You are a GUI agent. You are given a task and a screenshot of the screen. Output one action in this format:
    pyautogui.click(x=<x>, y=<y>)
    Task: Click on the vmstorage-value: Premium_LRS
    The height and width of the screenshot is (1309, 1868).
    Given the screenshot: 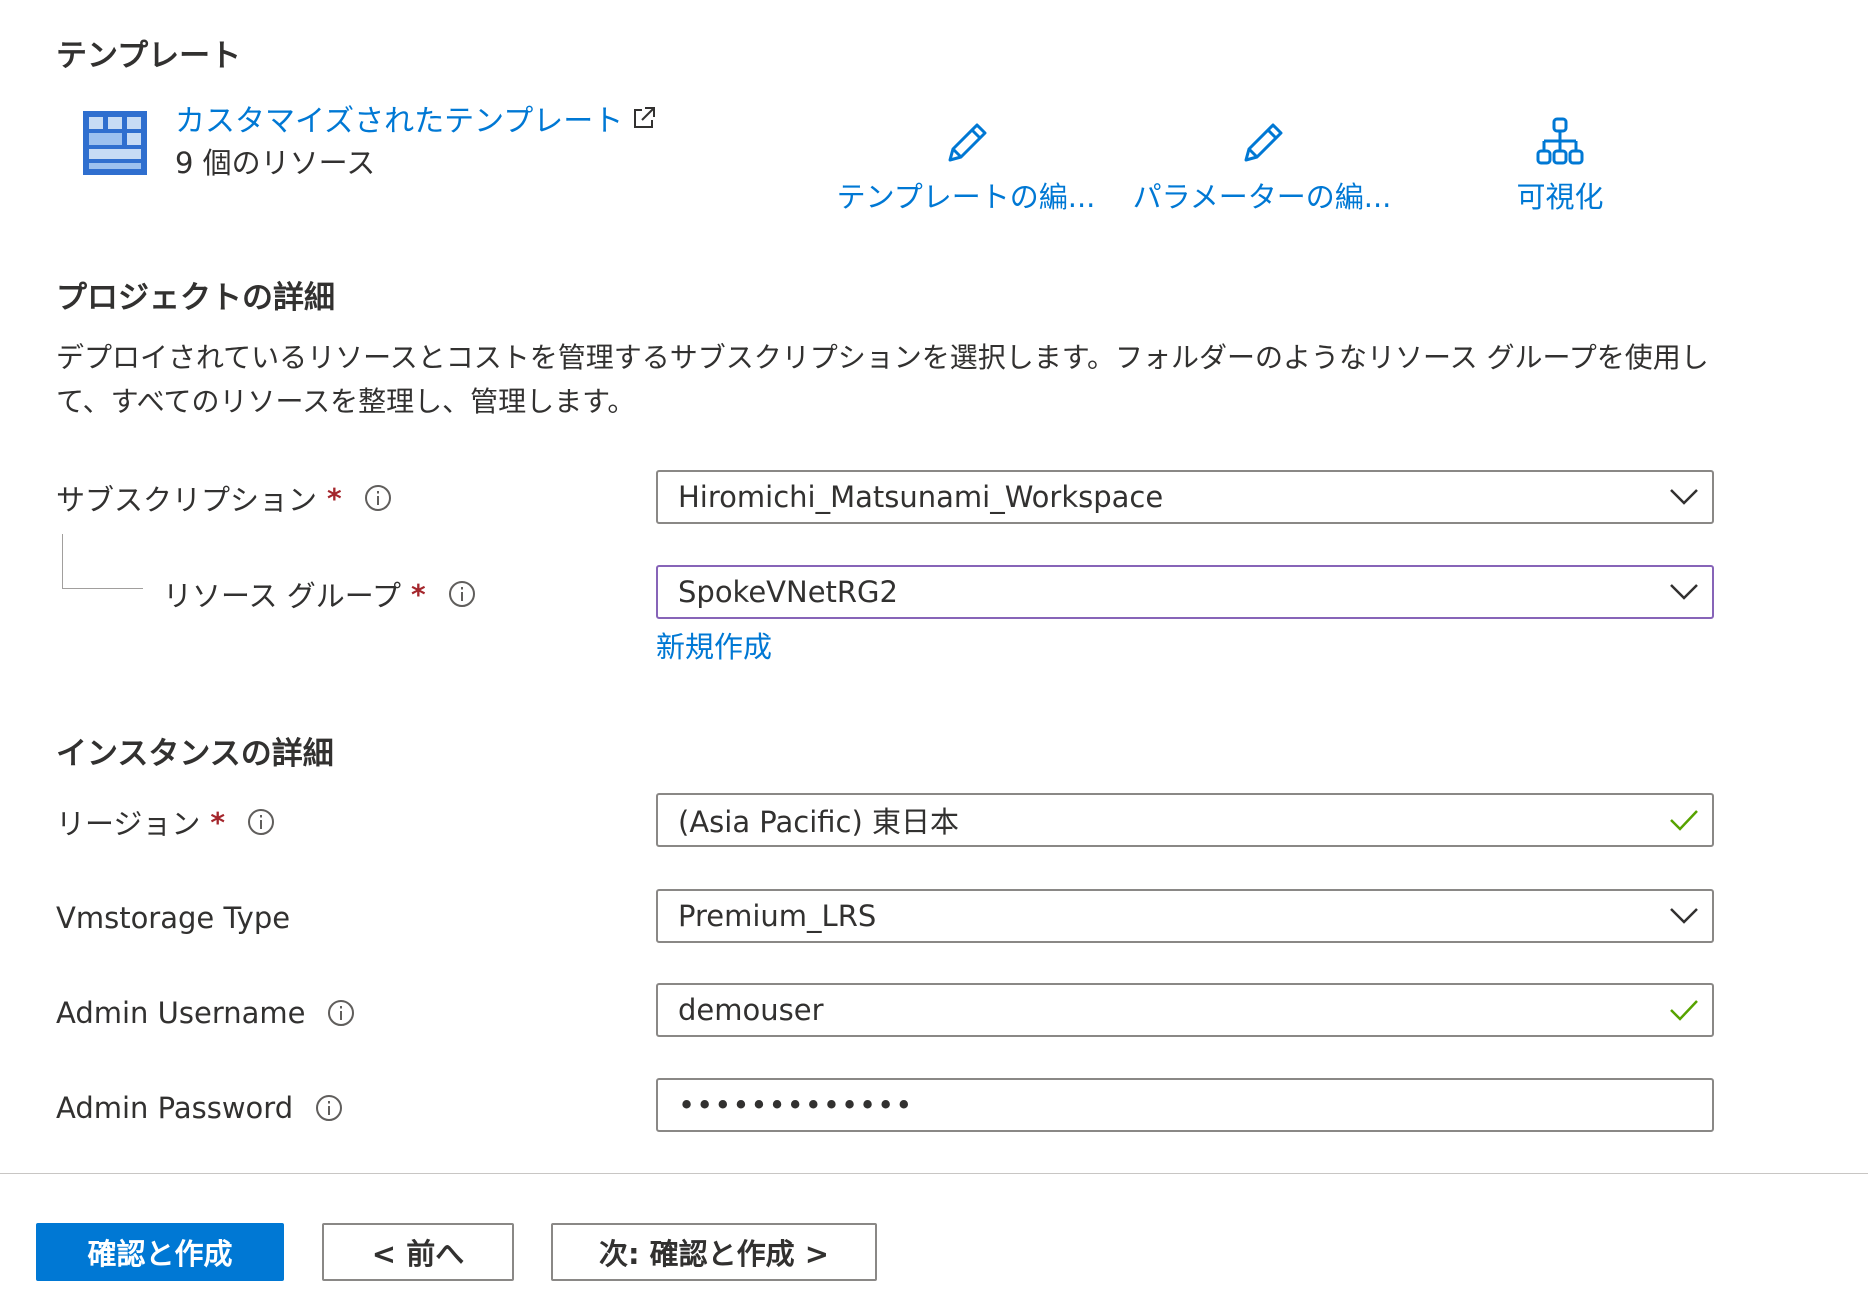 What is the action you would take?
    pyautogui.click(x=777, y=916)
    